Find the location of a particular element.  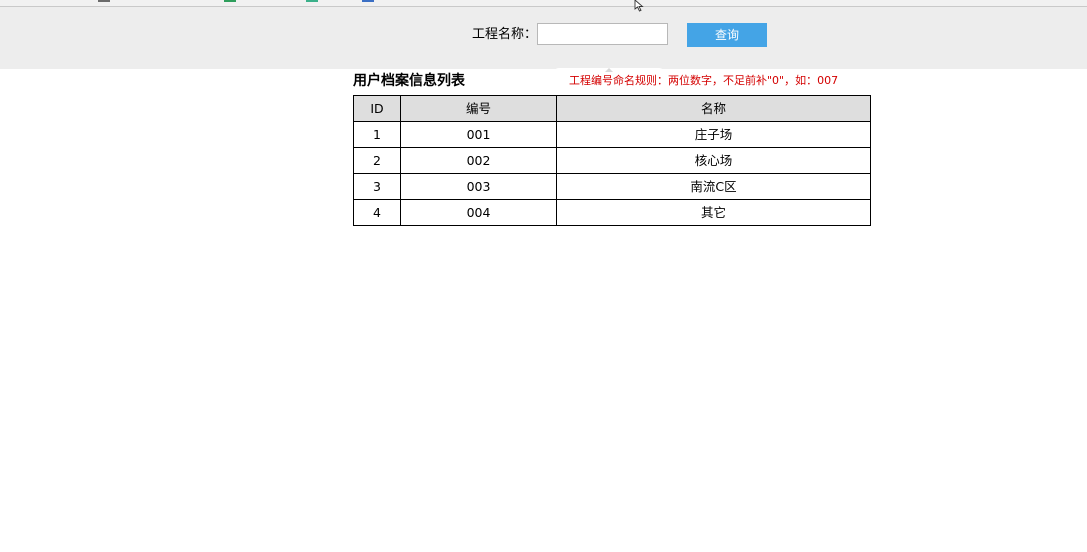

taskbar-icon-gray is located at coordinates (104, 1).